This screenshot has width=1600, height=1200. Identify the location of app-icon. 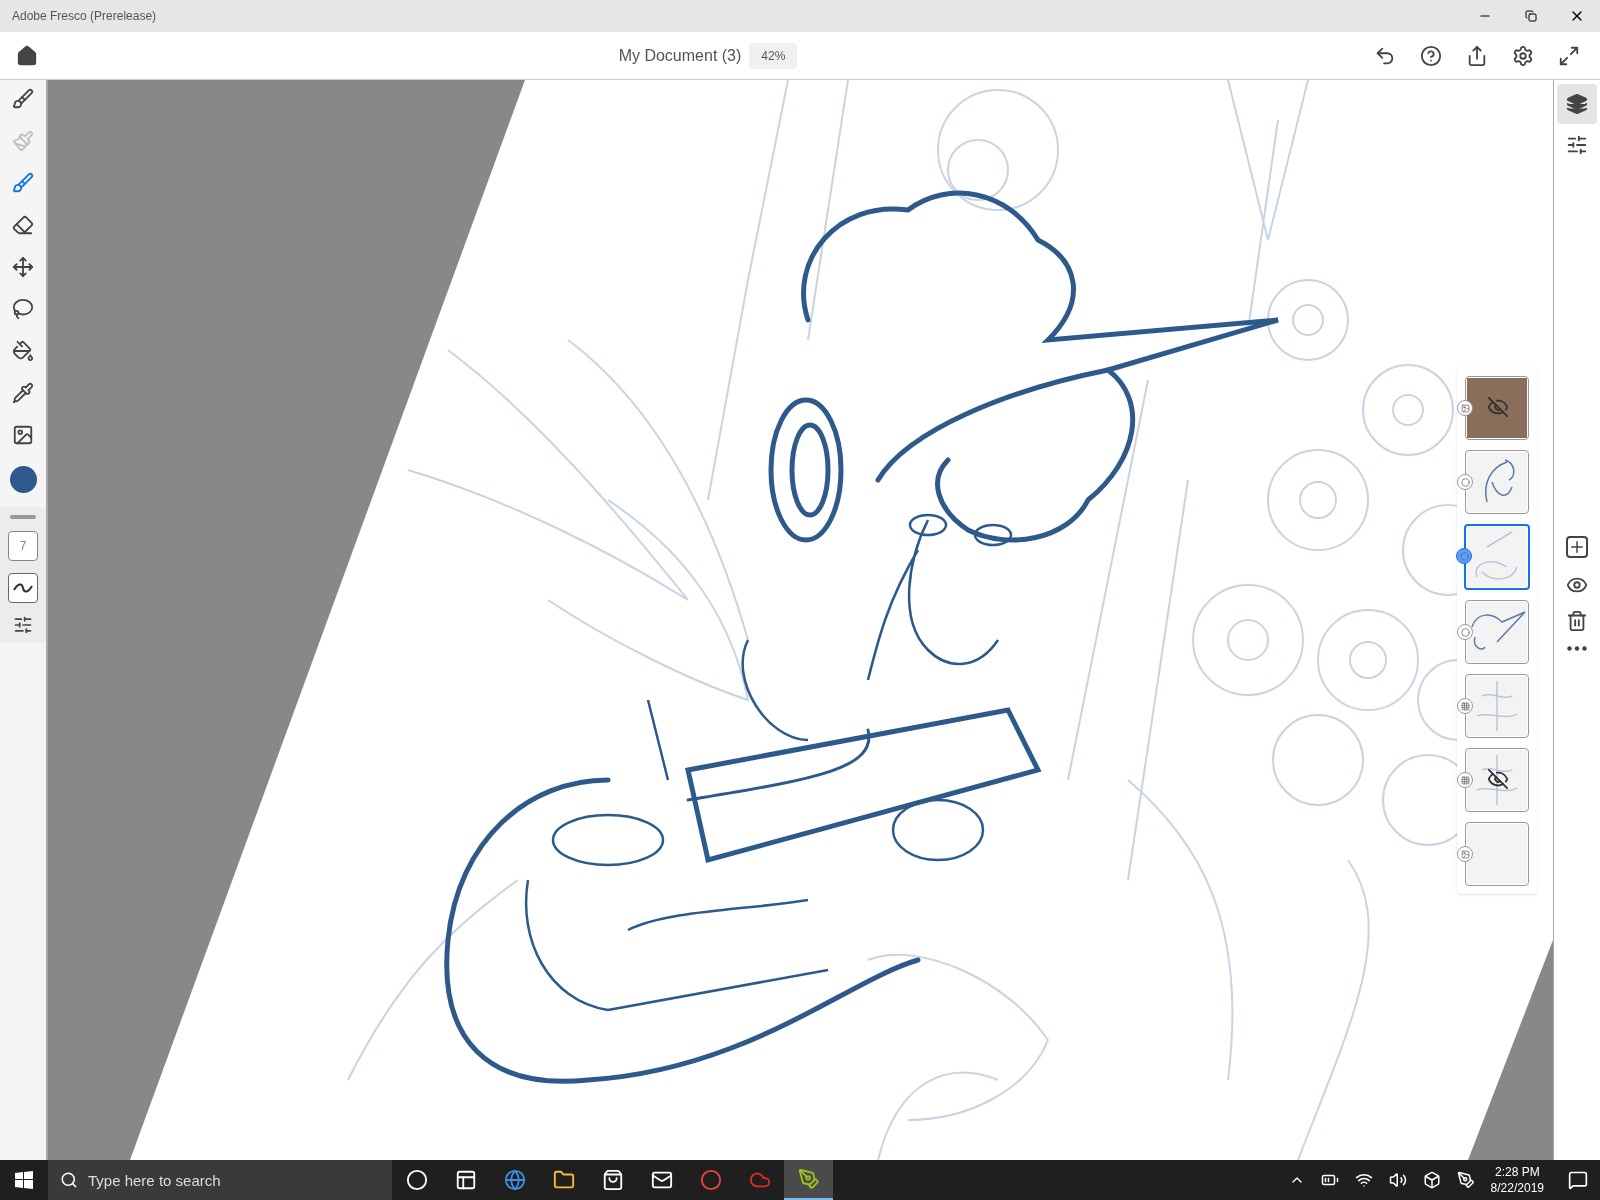
(808, 1180).